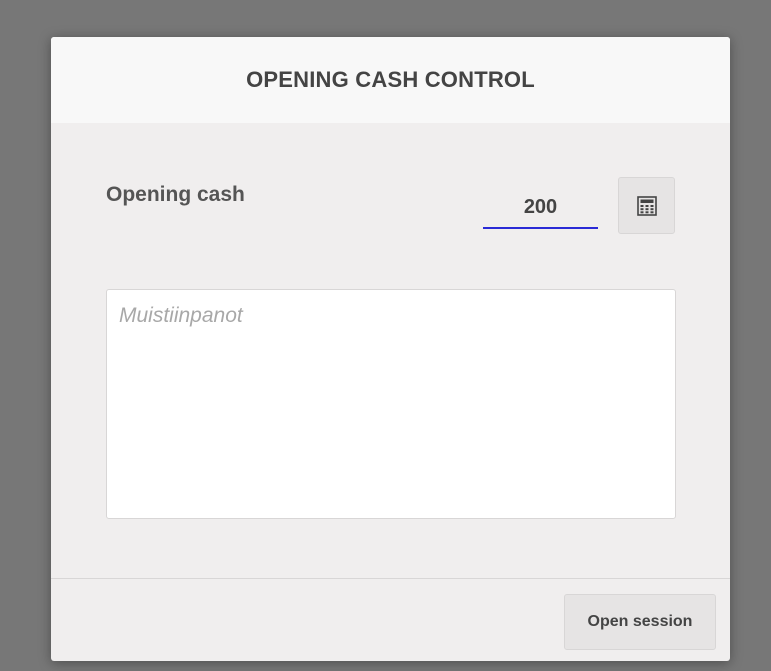  Describe the element at coordinates (391, 207) in the screenshot. I see `opening-cash-row: Opening cash` at that location.